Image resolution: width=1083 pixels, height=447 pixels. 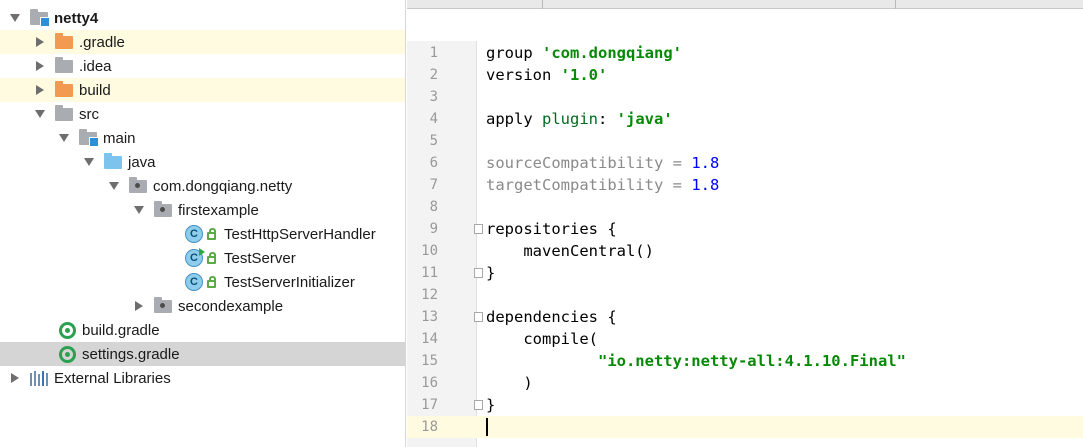 I want to click on line-number: 12, so click(x=429, y=295).